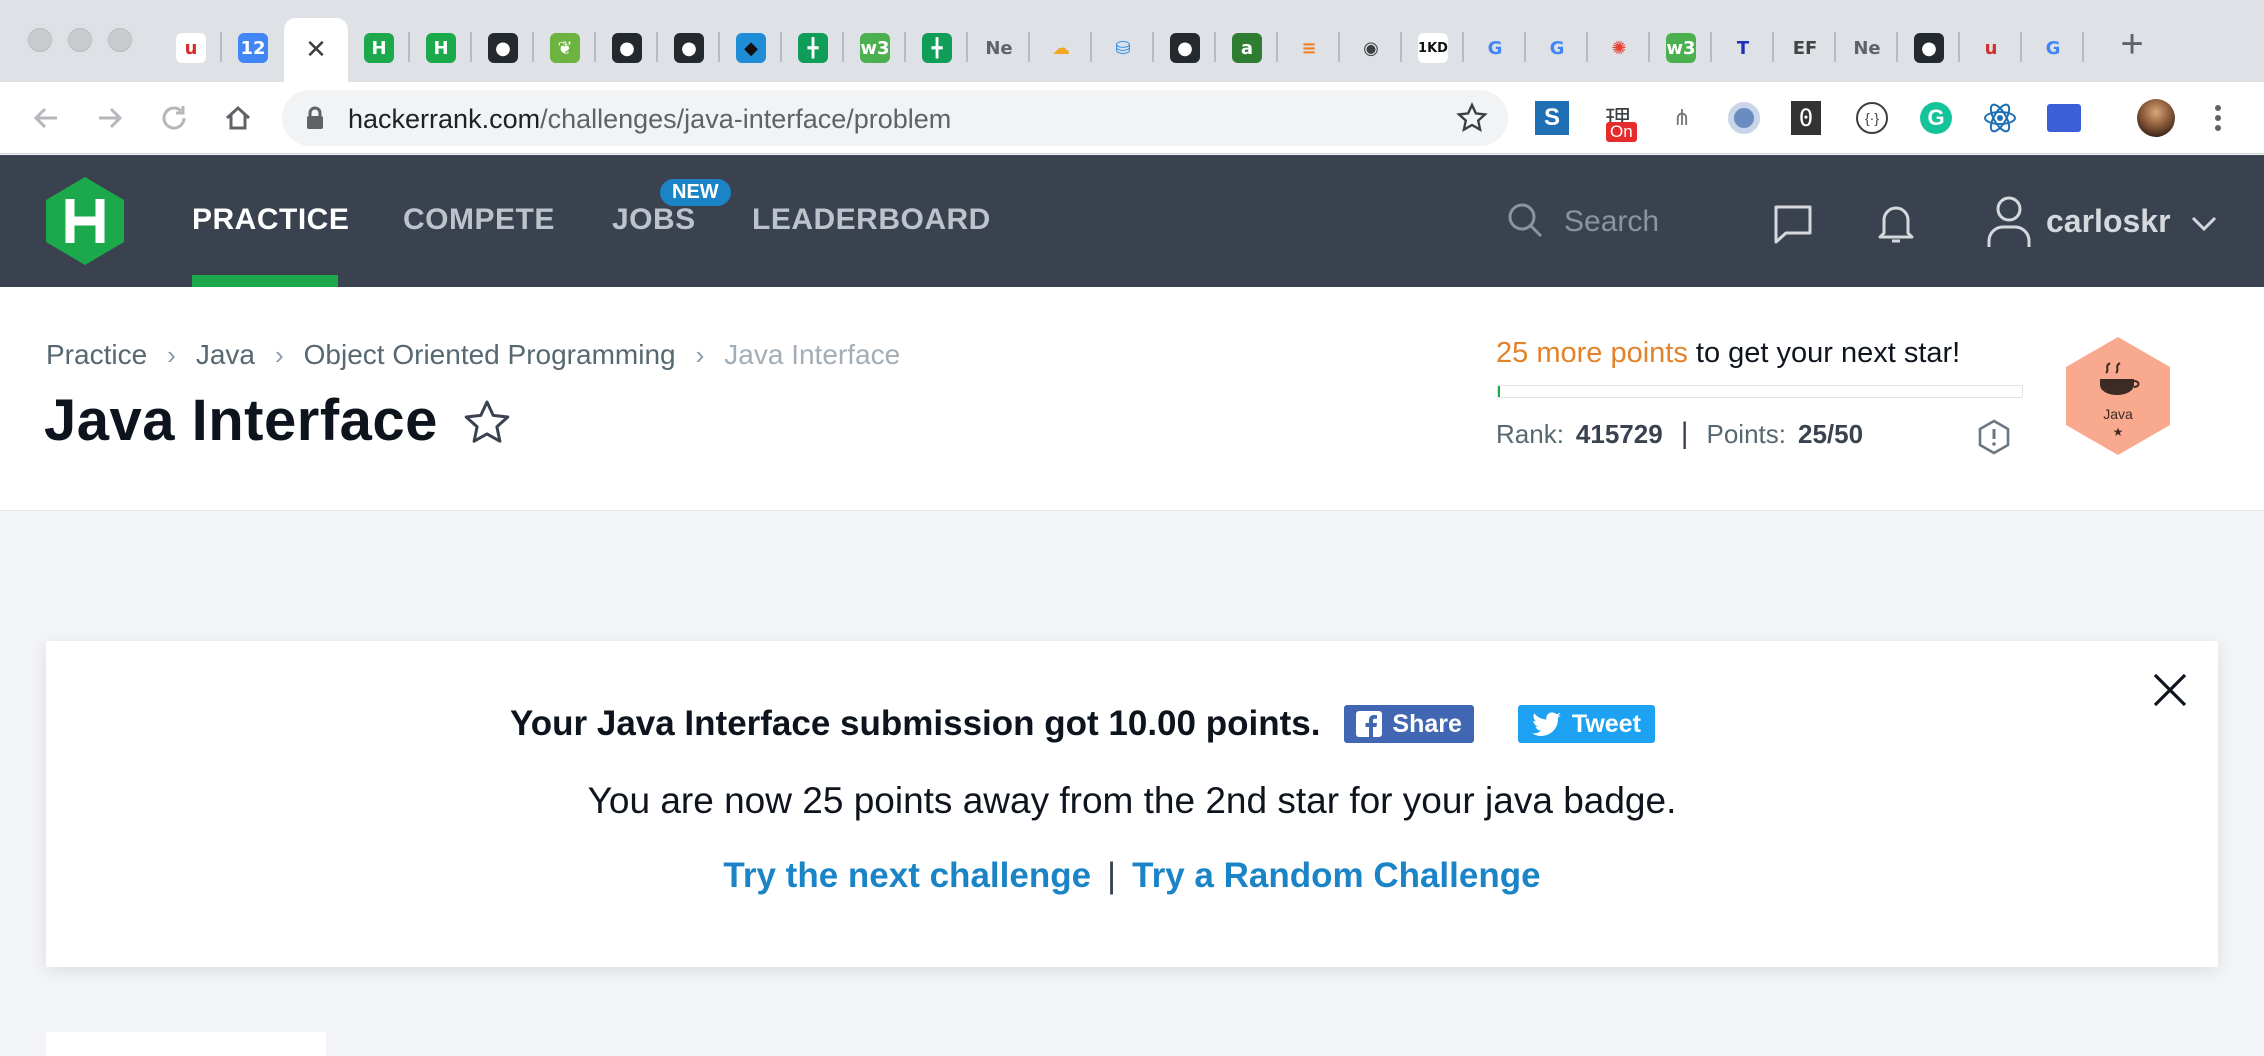  I want to click on new-tab-button: +, so click(2132, 44).